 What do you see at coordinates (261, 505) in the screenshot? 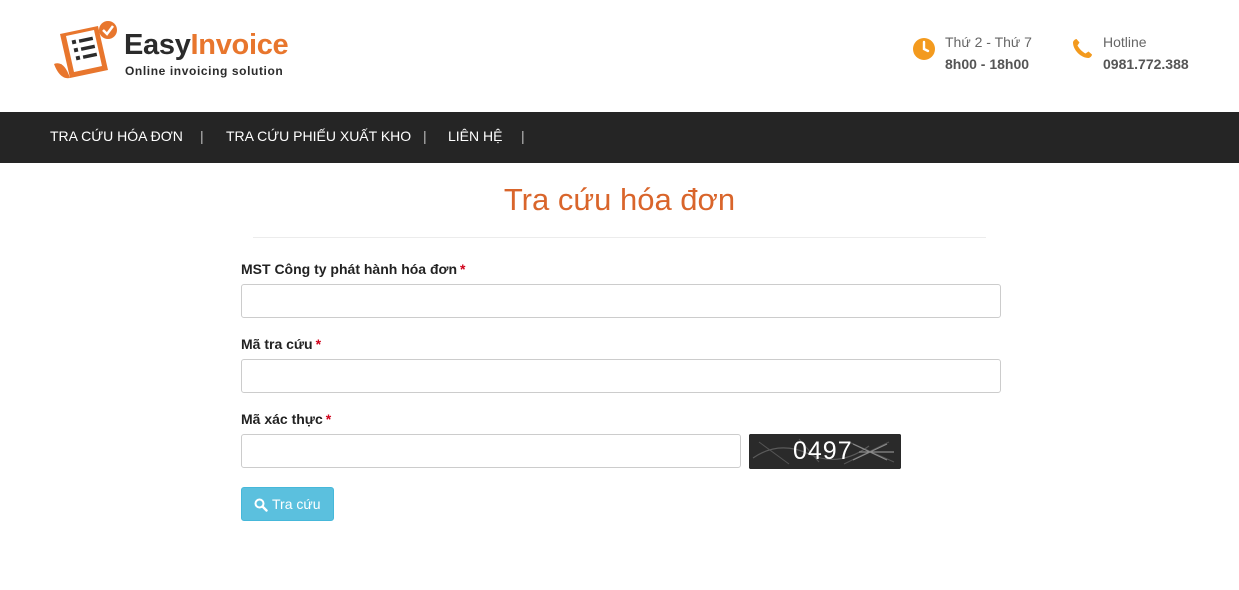
I see `search-icon` at bounding box center [261, 505].